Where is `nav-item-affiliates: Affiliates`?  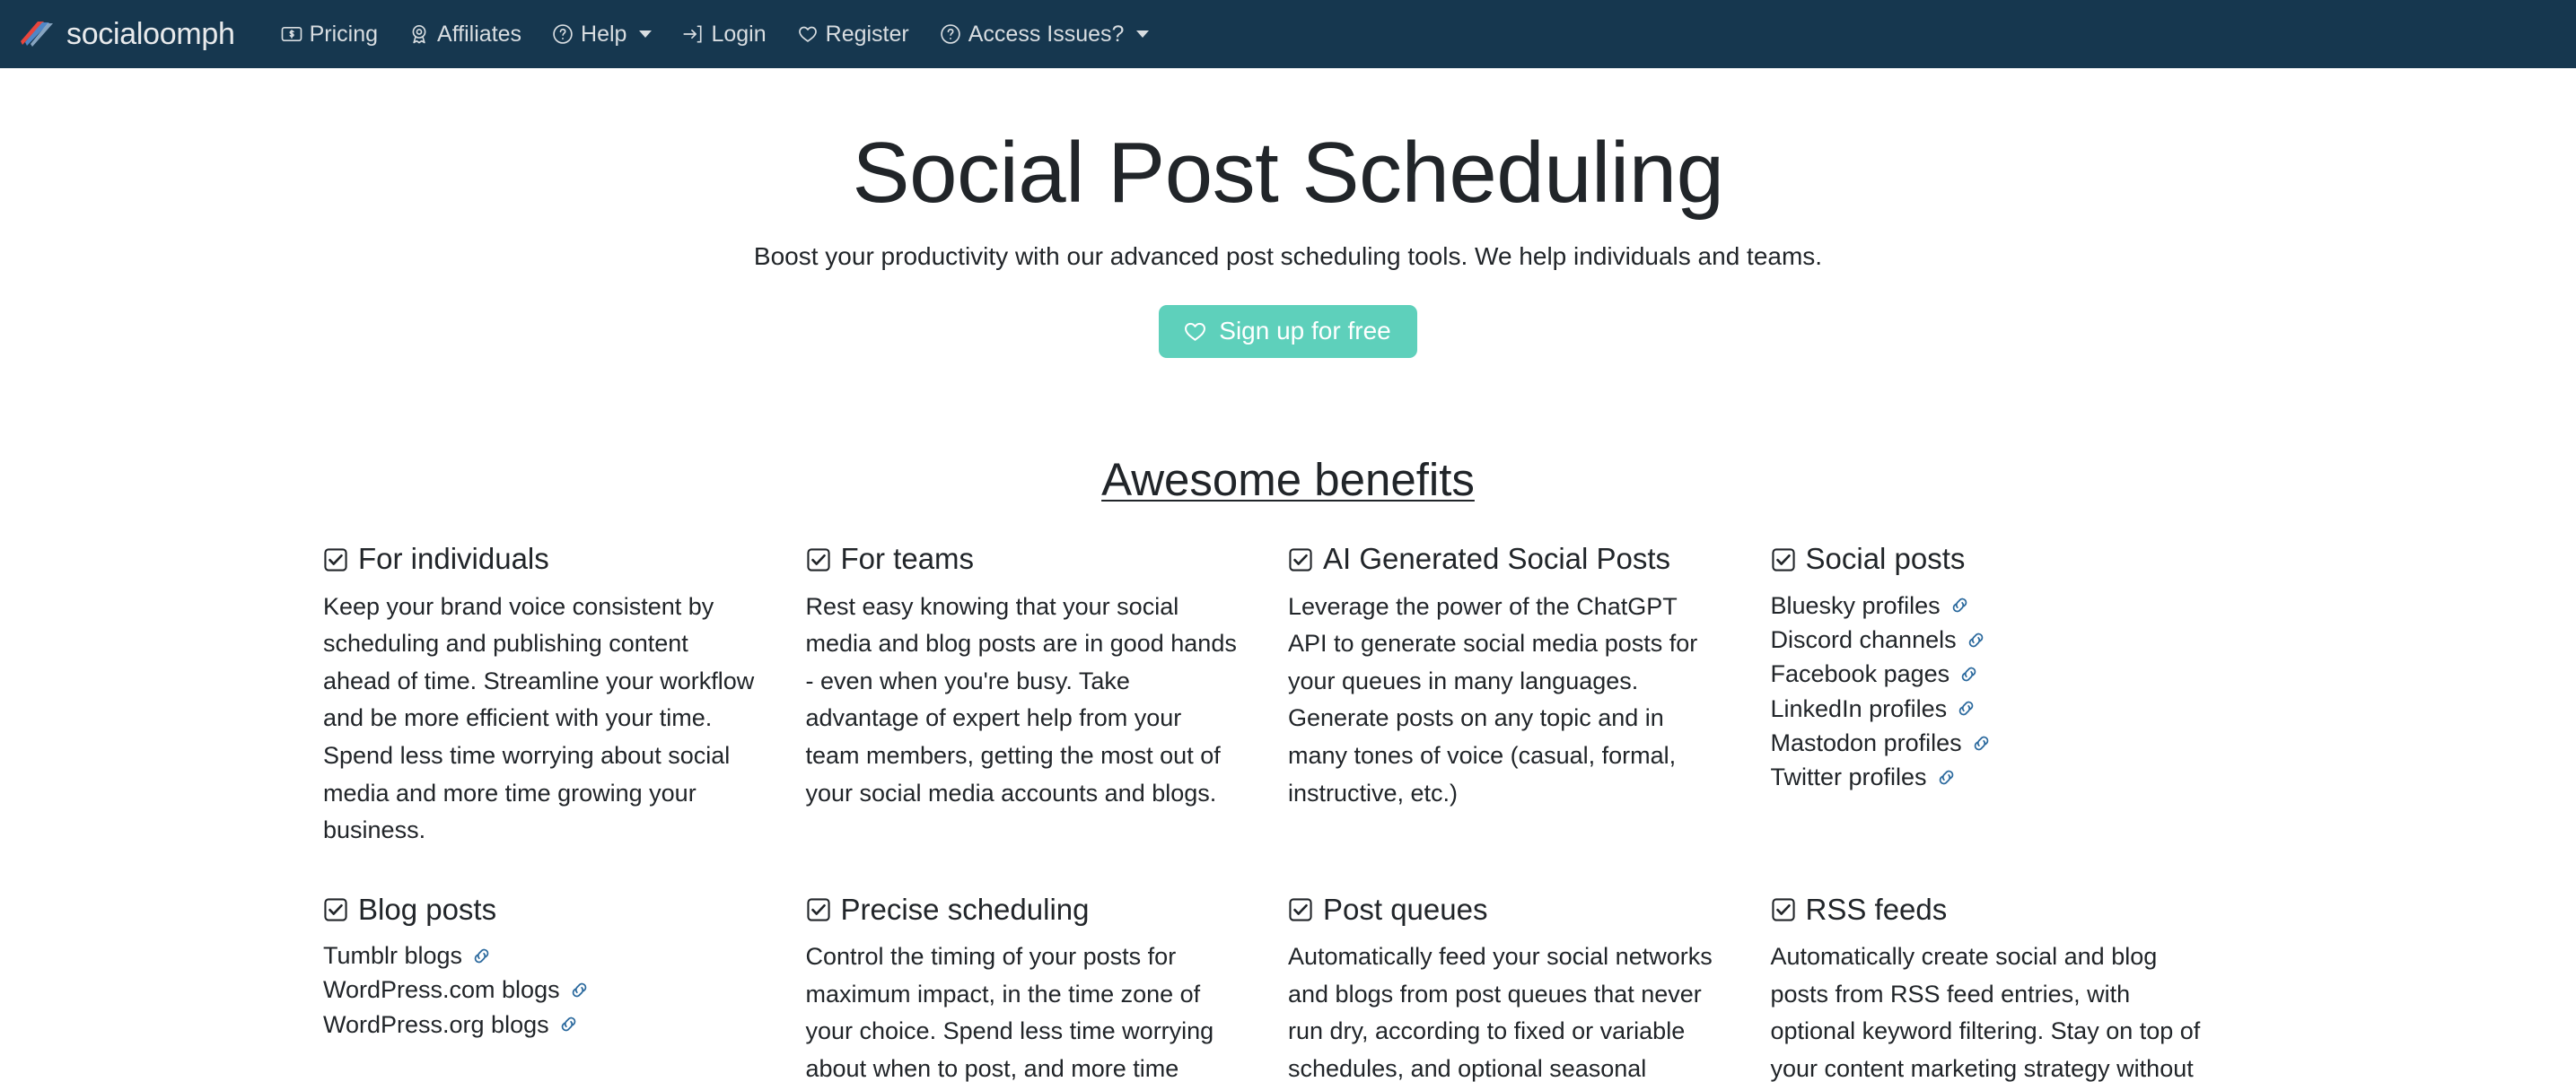 nav-item-affiliates: Affiliates is located at coordinates (465, 34).